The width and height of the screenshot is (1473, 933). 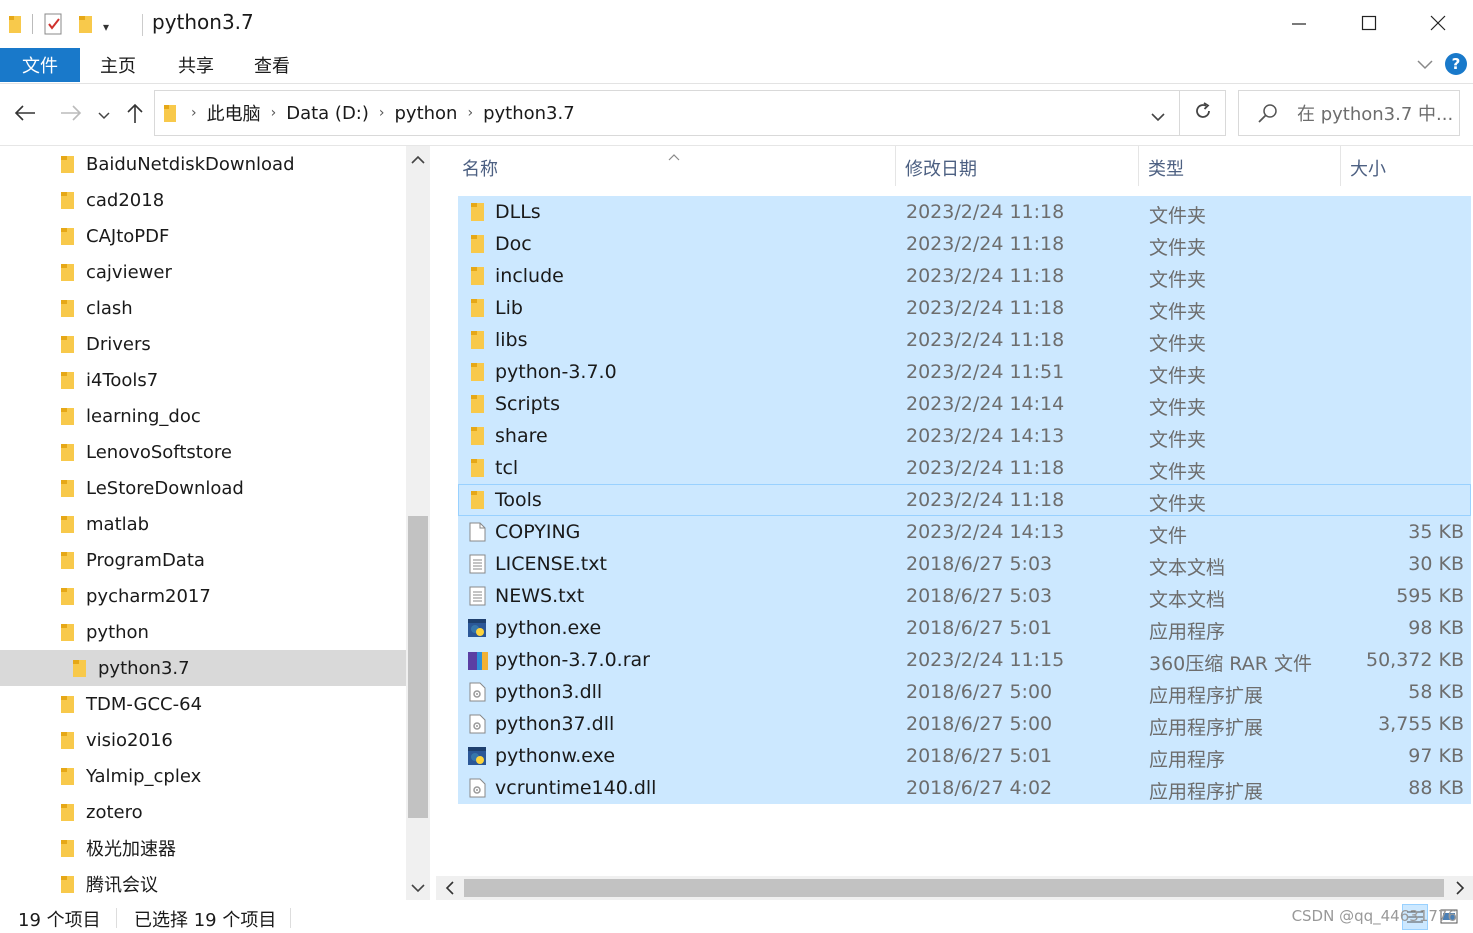 What do you see at coordinates (203, 704) in the screenshot?
I see `tree-item: TDM-GCC-64` at bounding box center [203, 704].